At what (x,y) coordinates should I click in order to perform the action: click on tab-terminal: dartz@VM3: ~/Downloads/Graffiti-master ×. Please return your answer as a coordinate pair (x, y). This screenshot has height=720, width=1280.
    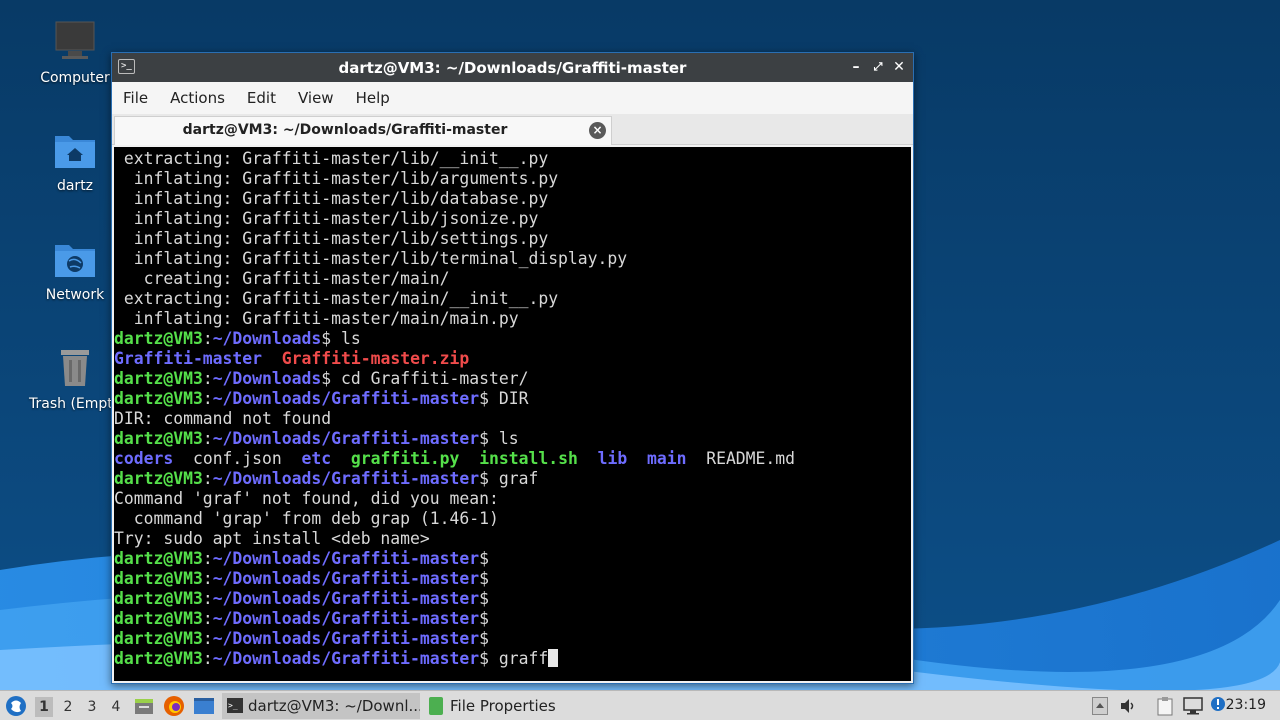
    Looking at the image, I should click on (363, 130).